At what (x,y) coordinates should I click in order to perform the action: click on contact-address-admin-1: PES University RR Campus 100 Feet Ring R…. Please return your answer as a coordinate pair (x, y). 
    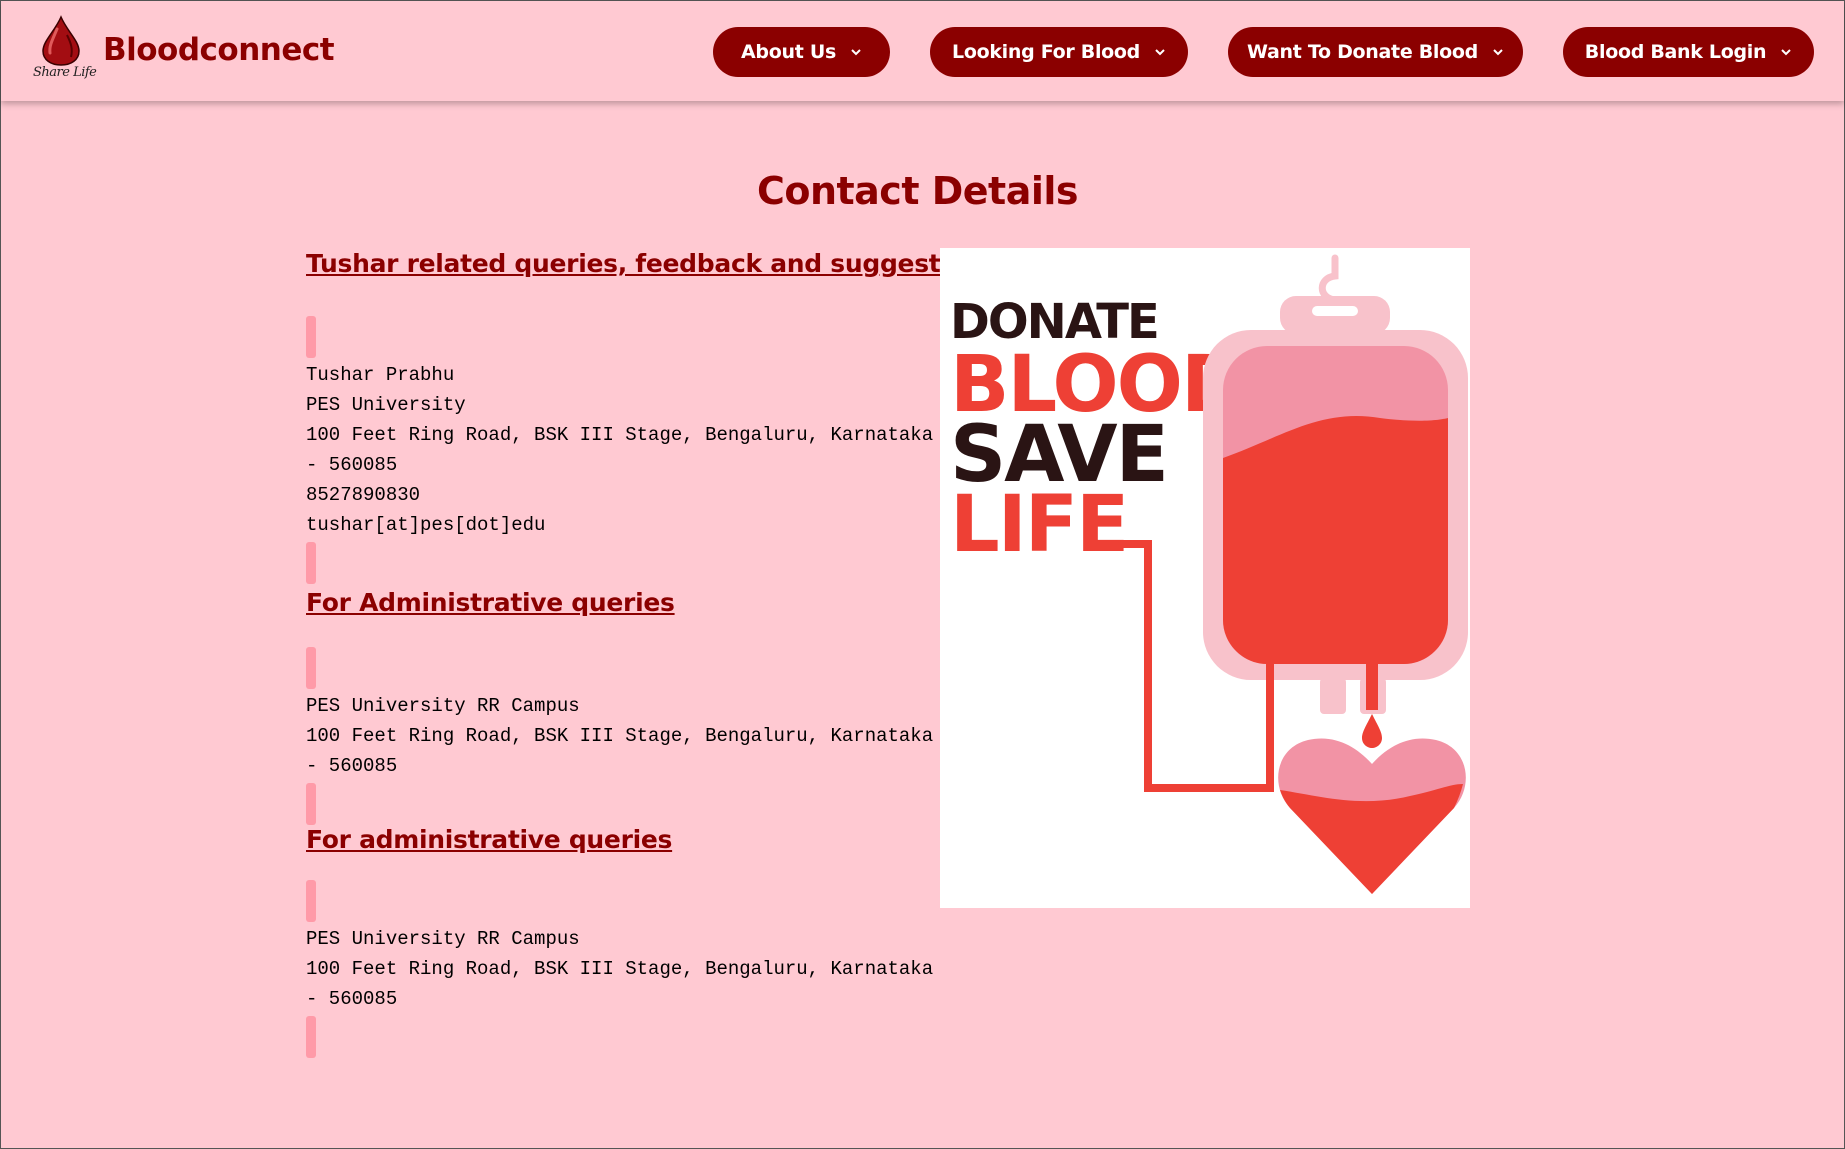
    Looking at the image, I should click on (620, 736).